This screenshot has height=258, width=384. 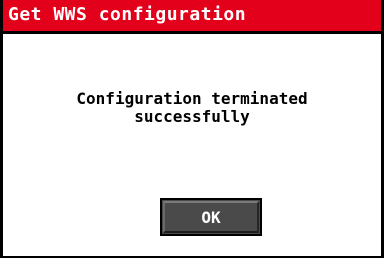 I want to click on message-line-1: Configuration terminated, so click(x=192, y=98).